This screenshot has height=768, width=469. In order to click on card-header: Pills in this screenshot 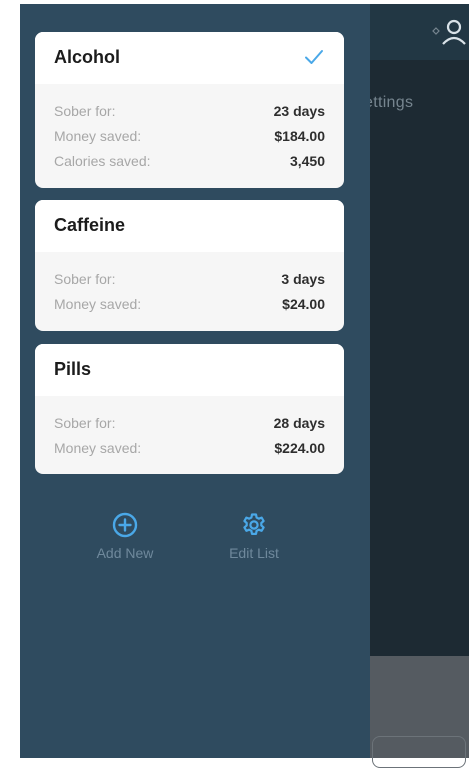, I will do `click(189, 370)`.